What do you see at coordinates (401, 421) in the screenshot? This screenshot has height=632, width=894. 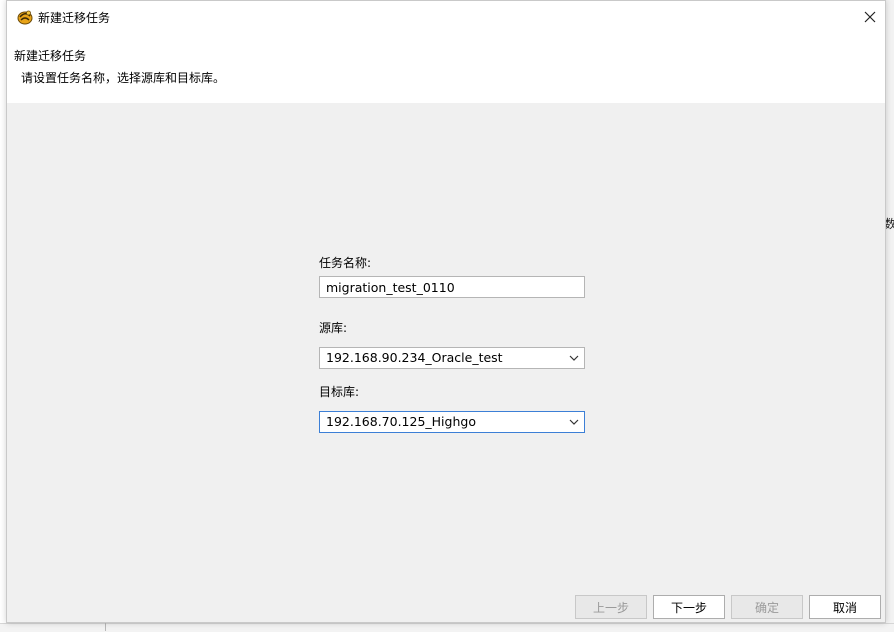 I see `target-db-value: 192.168.70.125_Highgo` at bounding box center [401, 421].